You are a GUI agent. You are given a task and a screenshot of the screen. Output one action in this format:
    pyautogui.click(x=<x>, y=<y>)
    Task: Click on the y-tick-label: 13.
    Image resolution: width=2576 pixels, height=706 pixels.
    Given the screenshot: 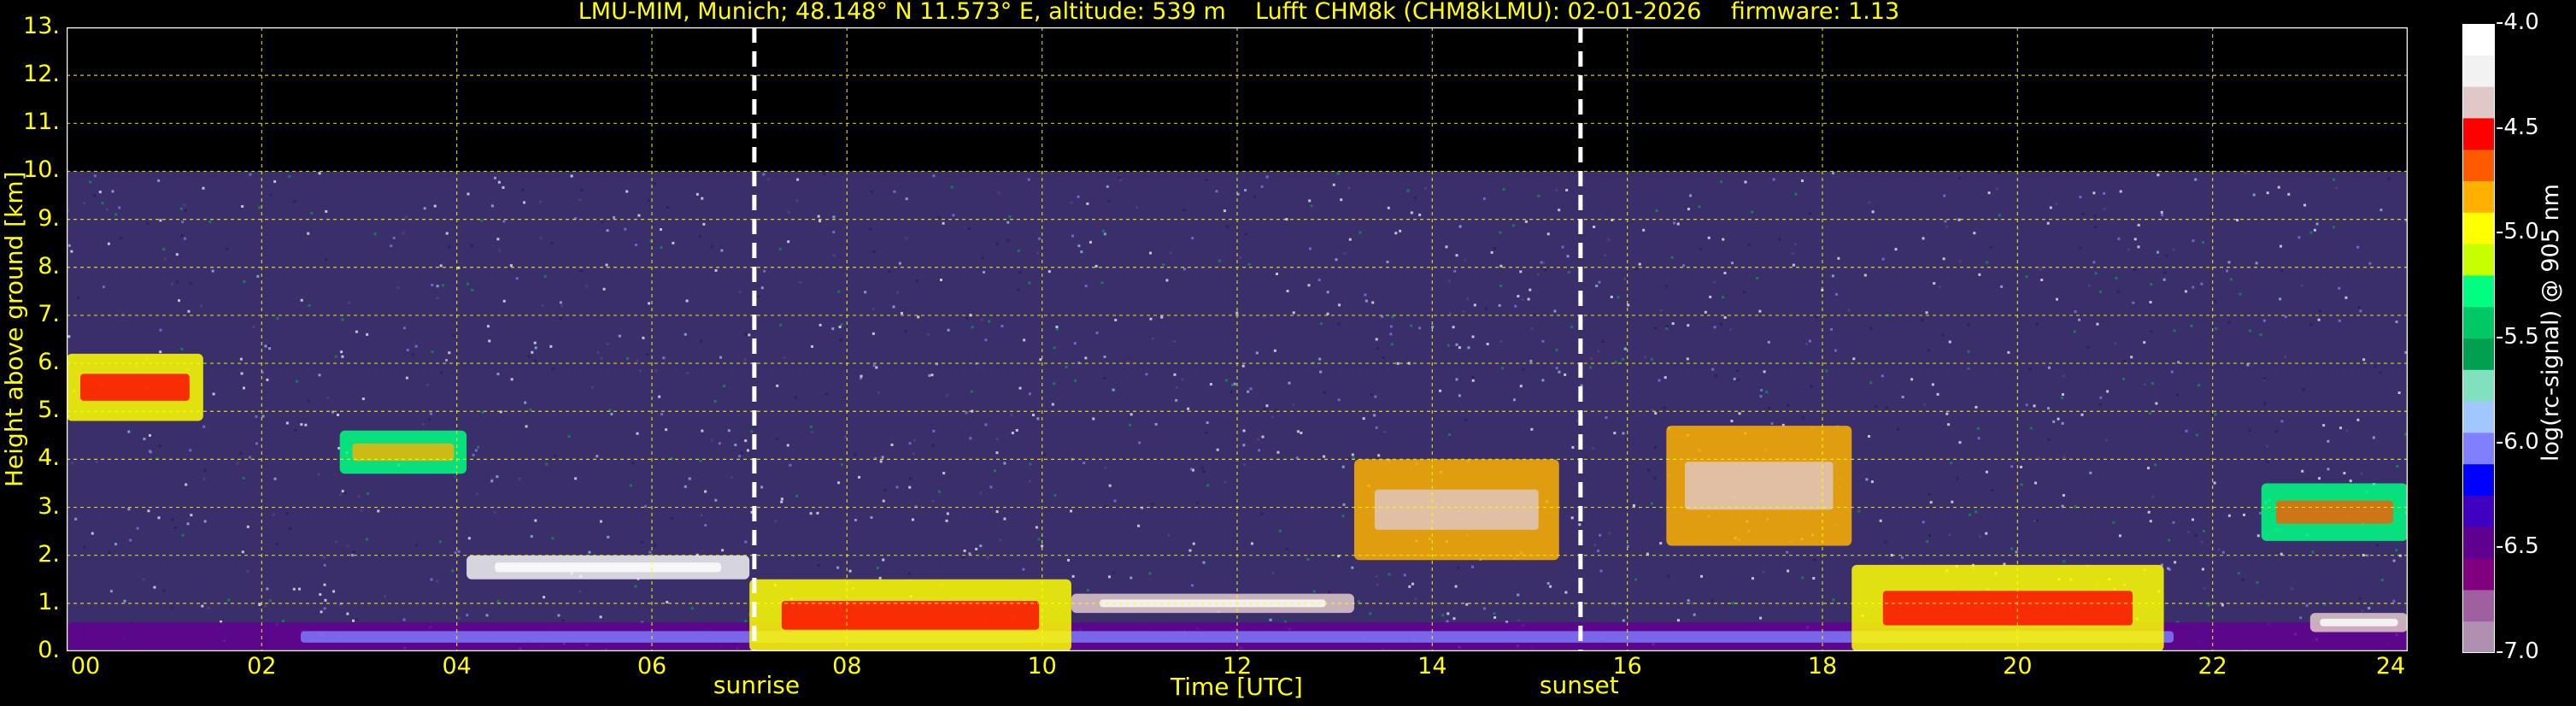 What is the action you would take?
    pyautogui.click(x=41, y=26)
    